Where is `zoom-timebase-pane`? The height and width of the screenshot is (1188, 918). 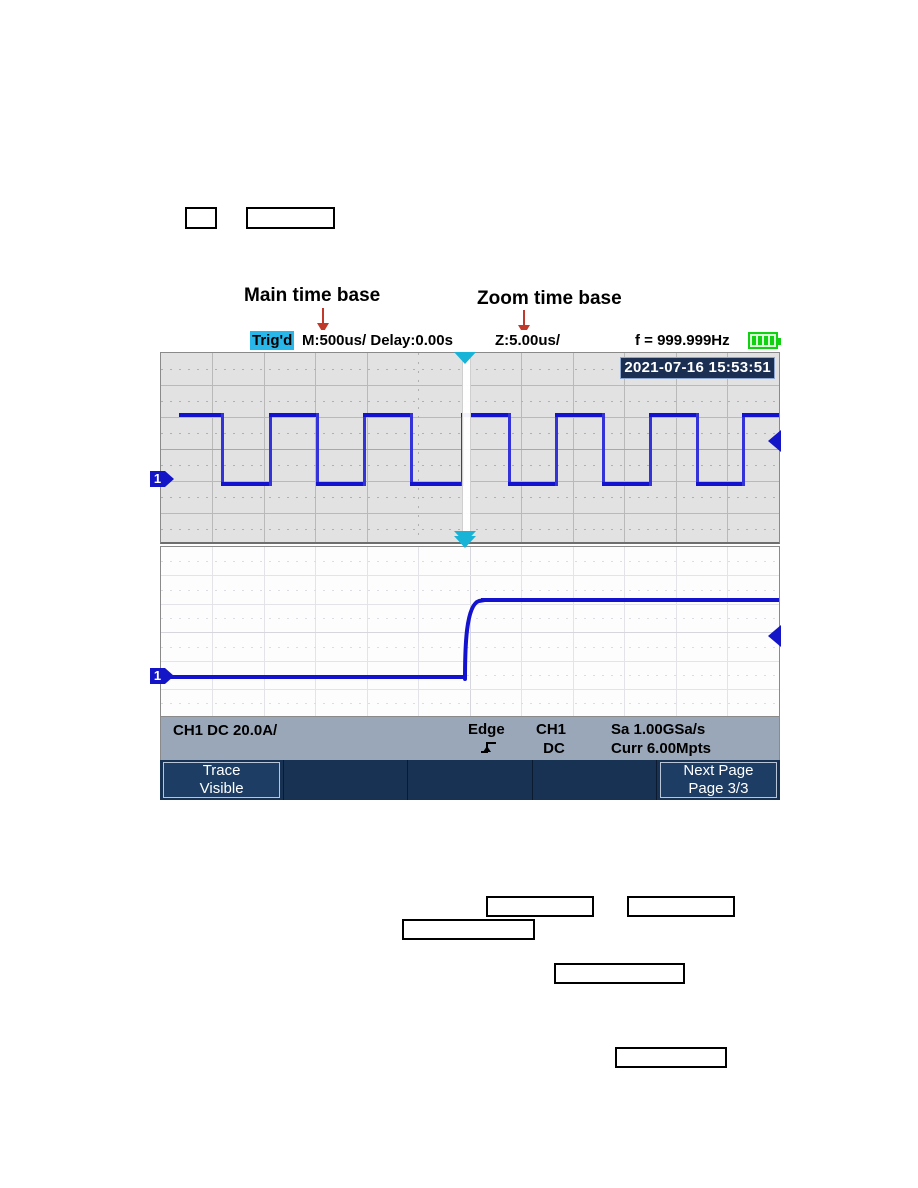
zoom-timebase-pane is located at coordinates (470, 631).